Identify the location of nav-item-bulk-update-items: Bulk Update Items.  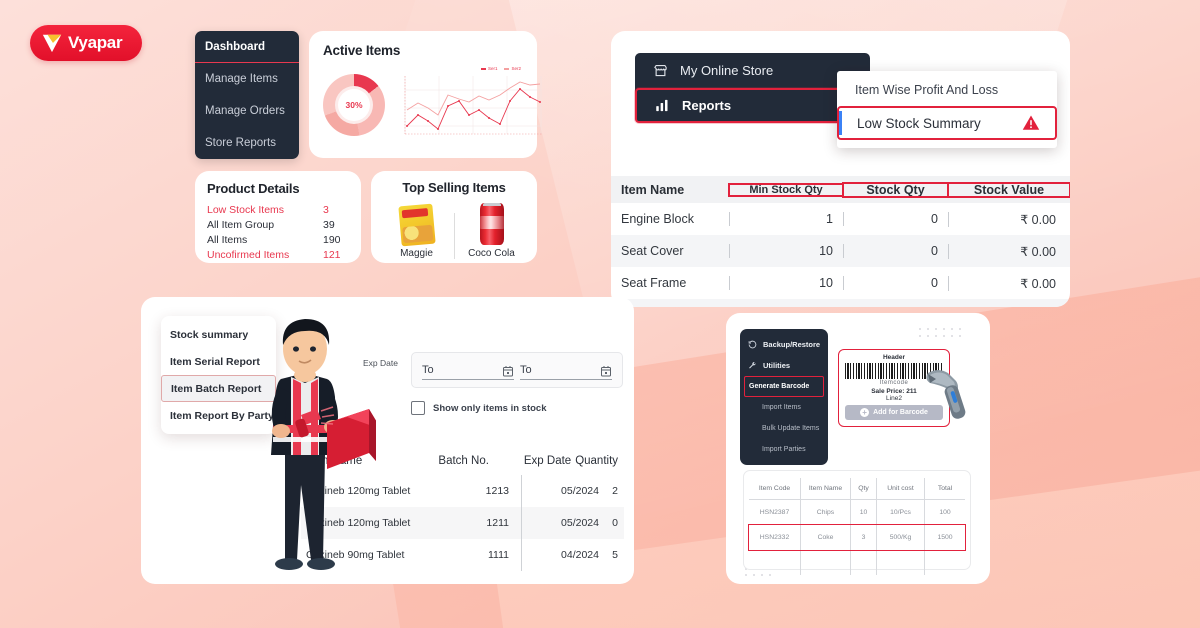
(784, 428).